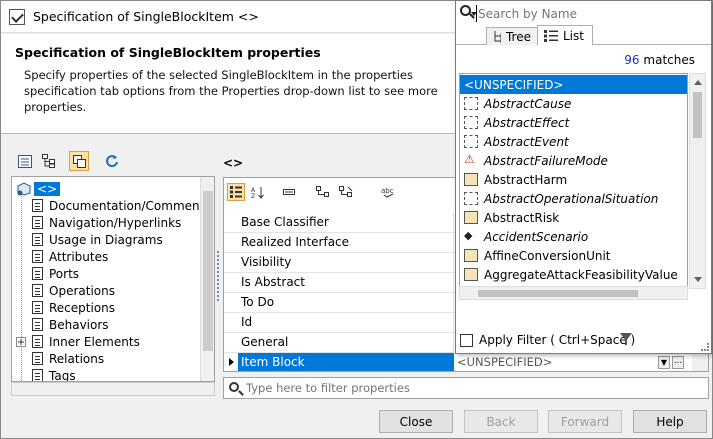 Image resolution: width=713 pixels, height=439 pixels. I want to click on help-button: Help, so click(670, 421).